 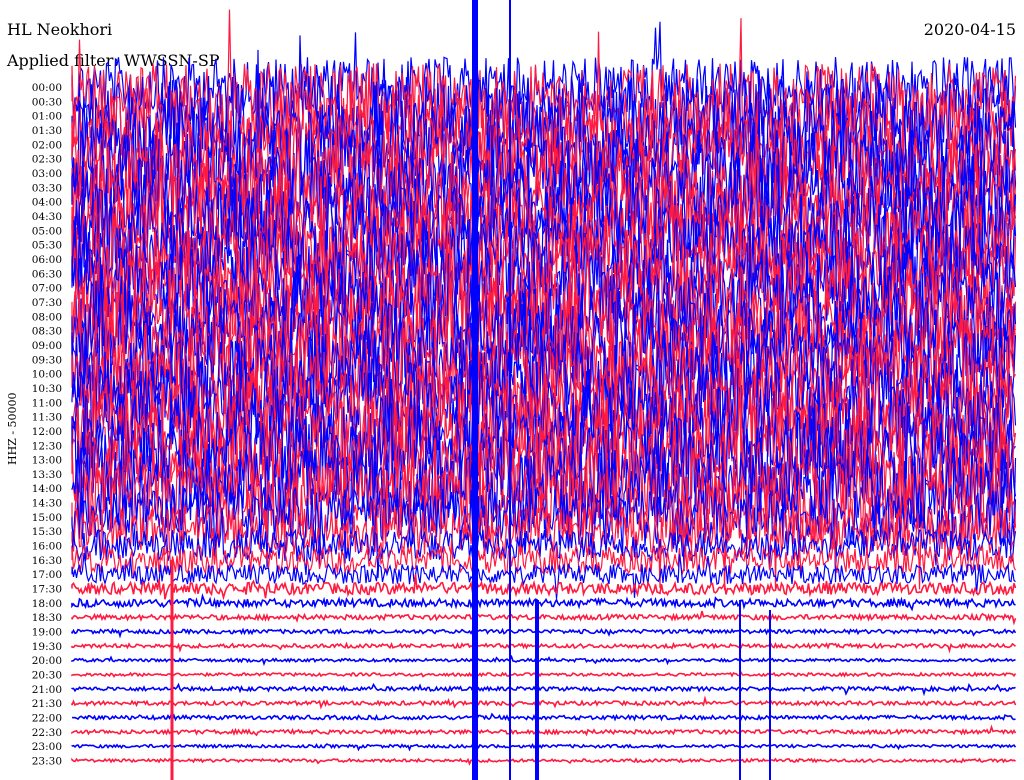 What do you see at coordinates (47, 432) in the screenshot?
I see `y-tick-label: 12:00` at bounding box center [47, 432].